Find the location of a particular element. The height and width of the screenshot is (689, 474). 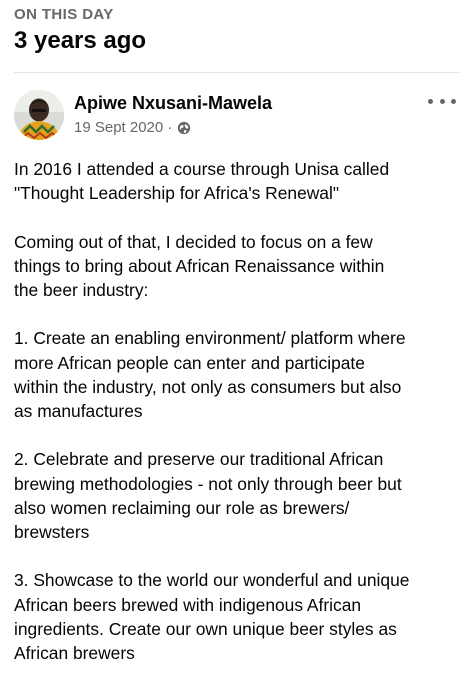

memory-title: 3 years ago is located at coordinates (80, 40).